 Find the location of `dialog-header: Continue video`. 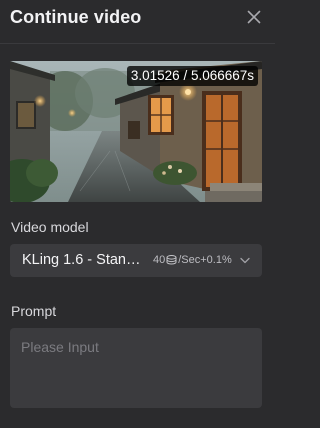

dialog-header: Continue video is located at coordinates (137, 18).